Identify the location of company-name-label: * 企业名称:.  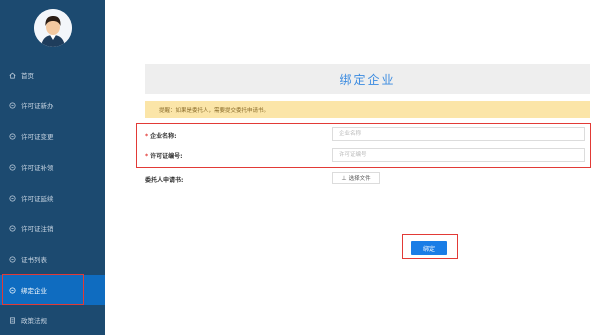
(161, 136).